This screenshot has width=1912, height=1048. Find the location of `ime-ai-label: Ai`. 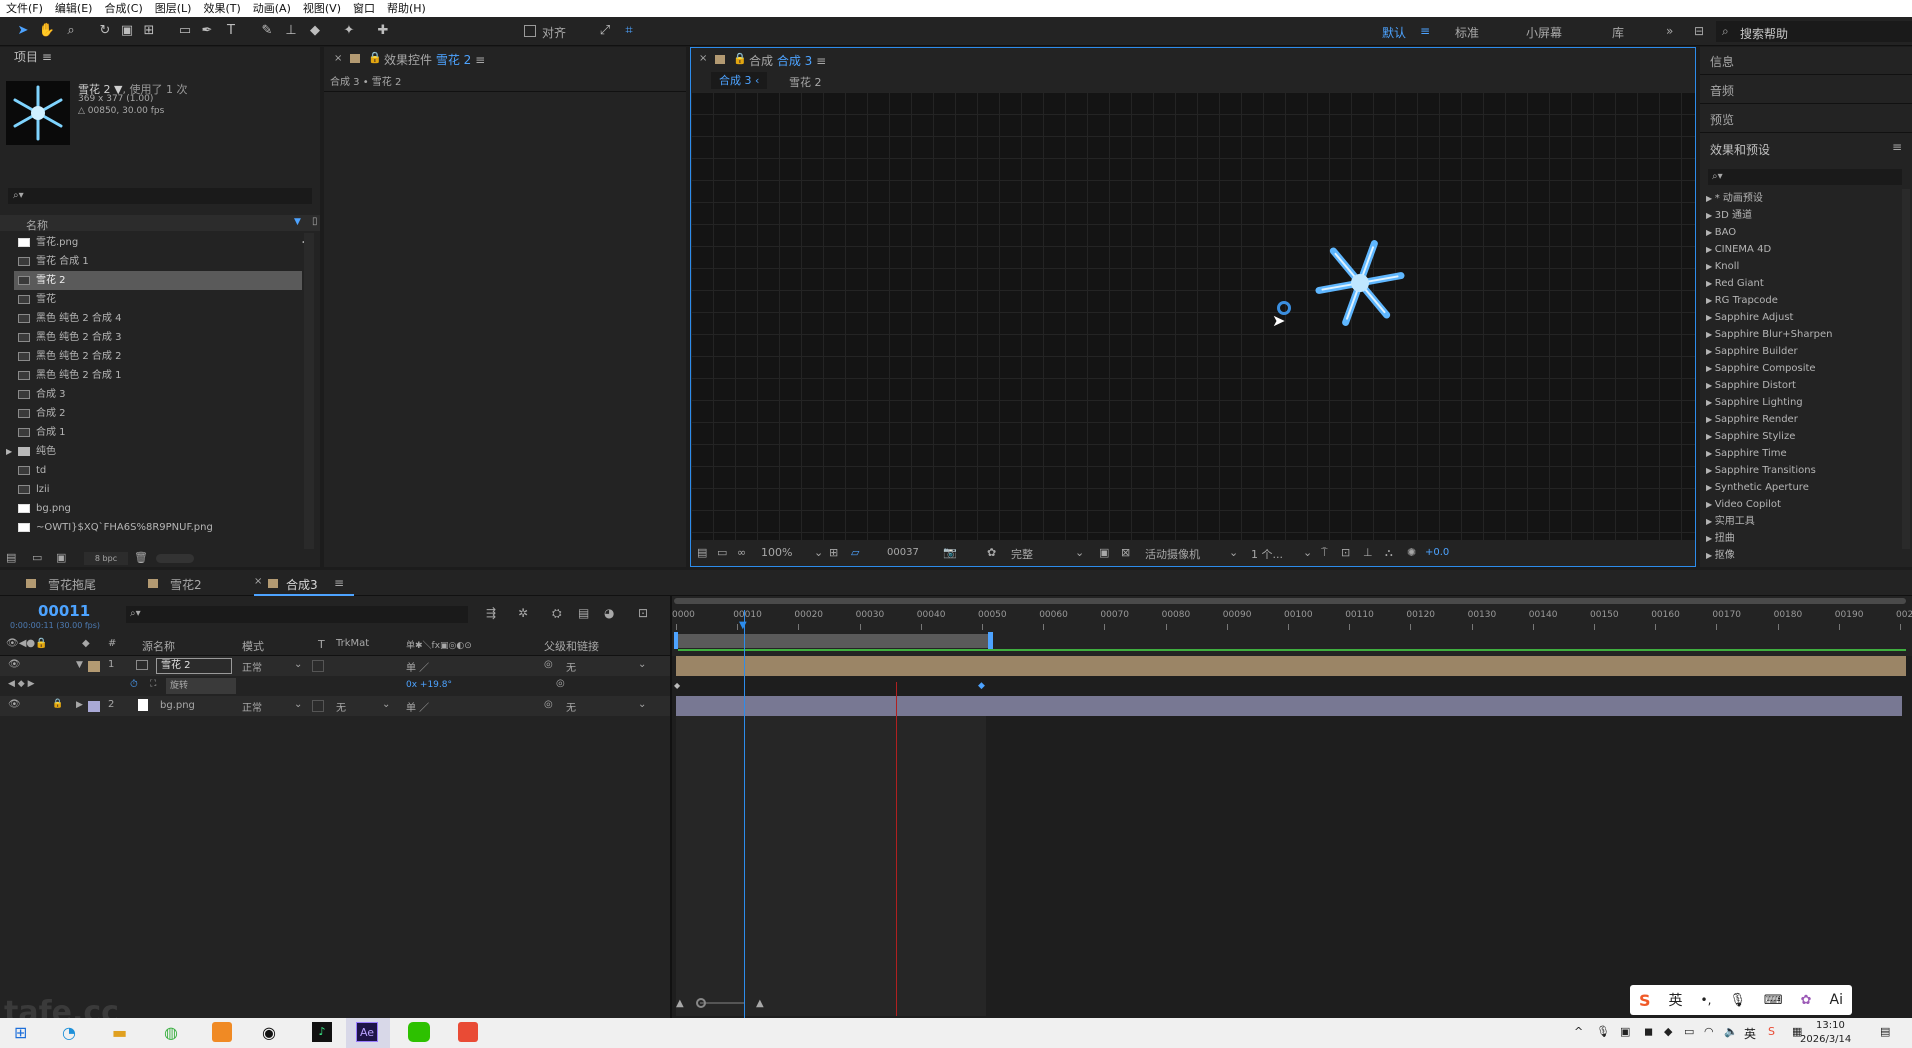

ime-ai-label: Ai is located at coordinates (1836, 1000).